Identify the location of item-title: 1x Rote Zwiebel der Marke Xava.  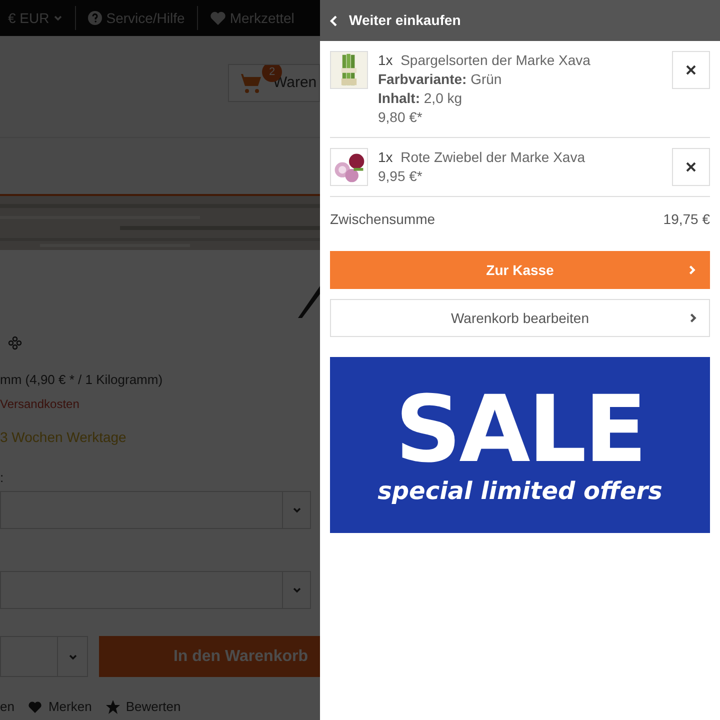
(520, 157).